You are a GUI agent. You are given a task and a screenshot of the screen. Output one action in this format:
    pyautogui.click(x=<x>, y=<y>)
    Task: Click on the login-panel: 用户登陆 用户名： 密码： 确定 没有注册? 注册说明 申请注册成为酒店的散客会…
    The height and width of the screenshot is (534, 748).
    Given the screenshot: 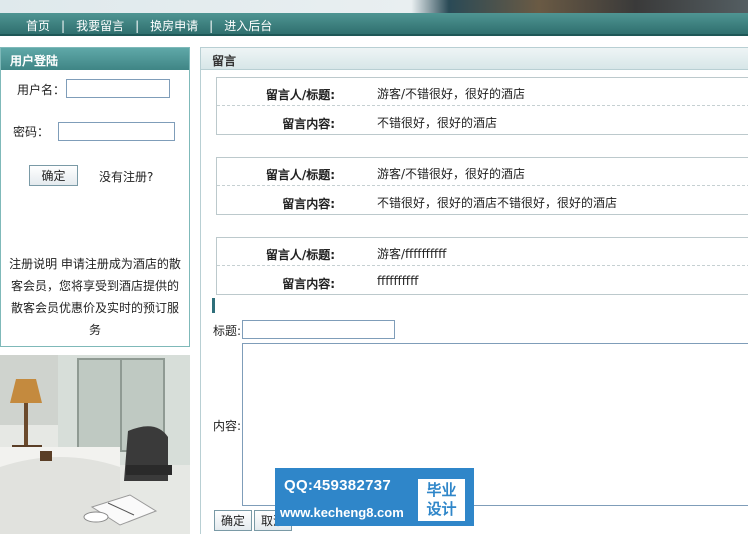 What is the action you would take?
    pyautogui.click(x=95, y=197)
    